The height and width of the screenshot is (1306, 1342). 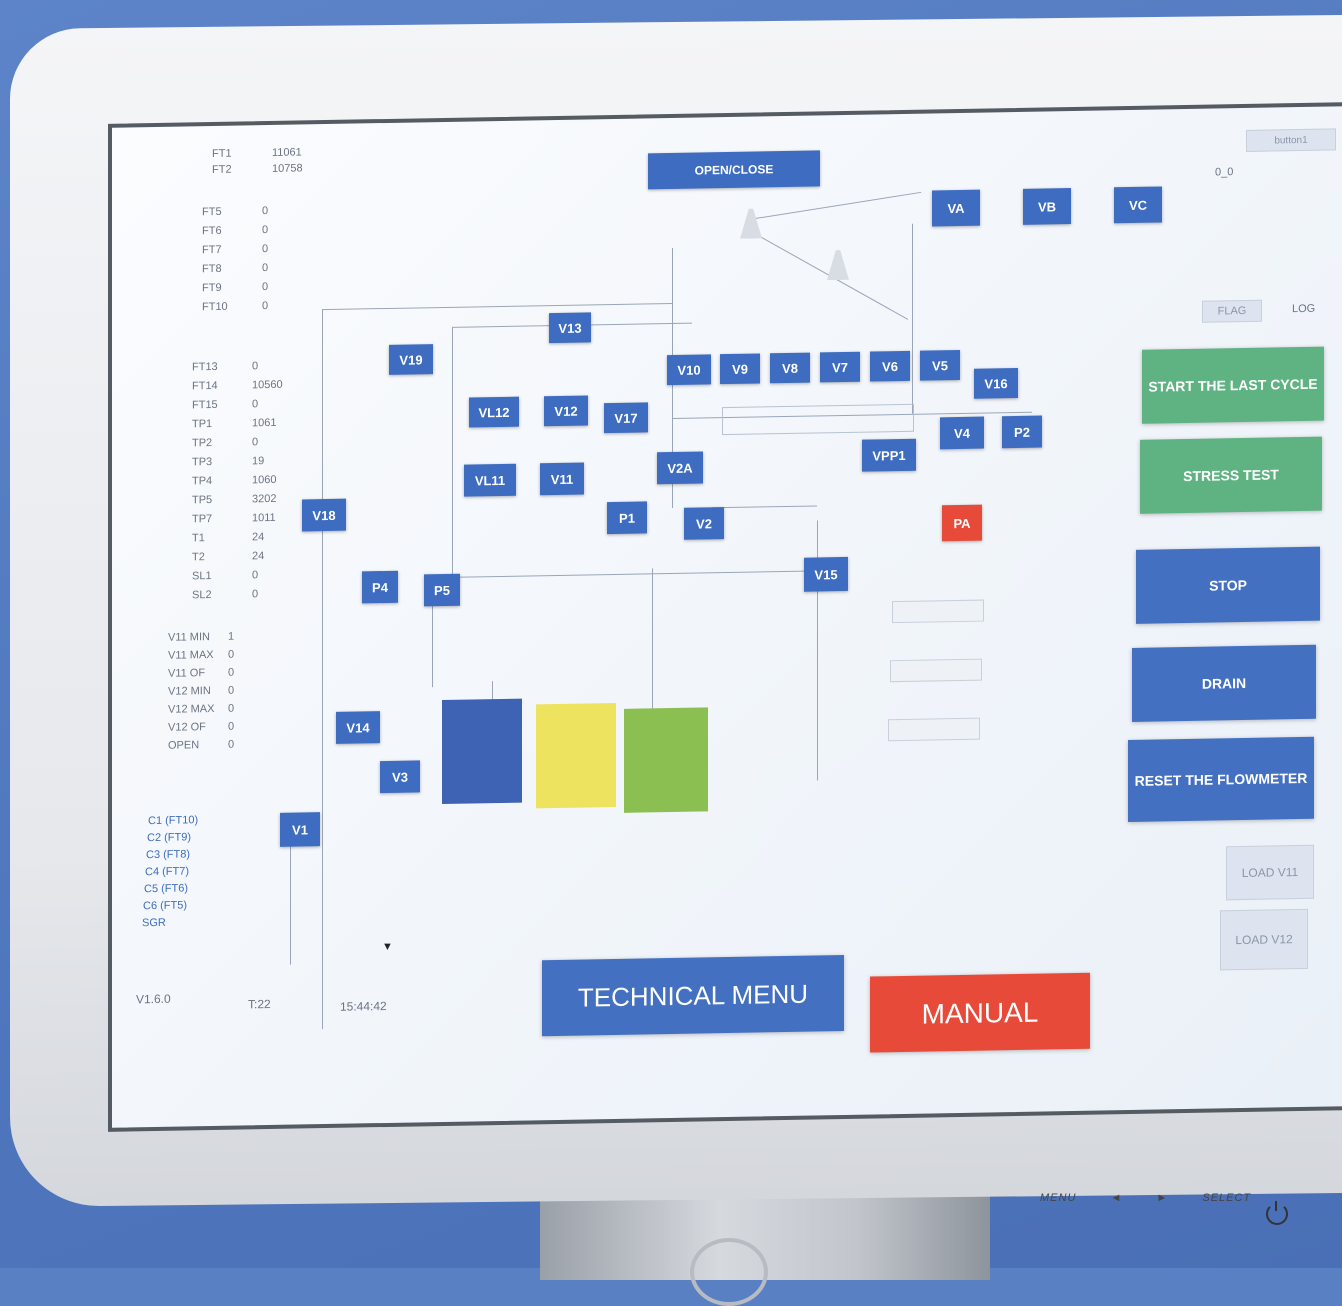 What do you see at coordinates (202, 576) in the screenshot?
I see `sensor-label: SL1` at bounding box center [202, 576].